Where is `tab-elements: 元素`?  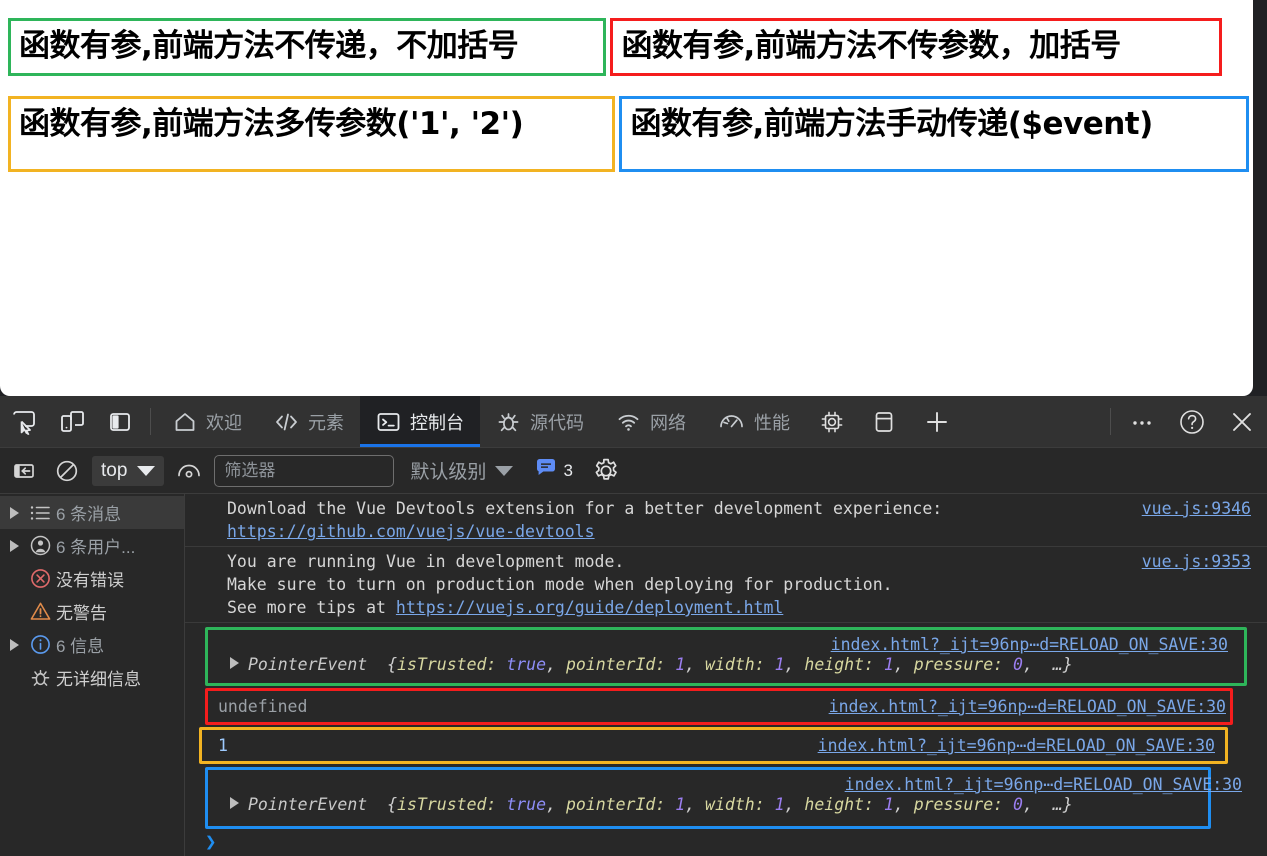
tab-elements: 元素 is located at coordinates (309, 421).